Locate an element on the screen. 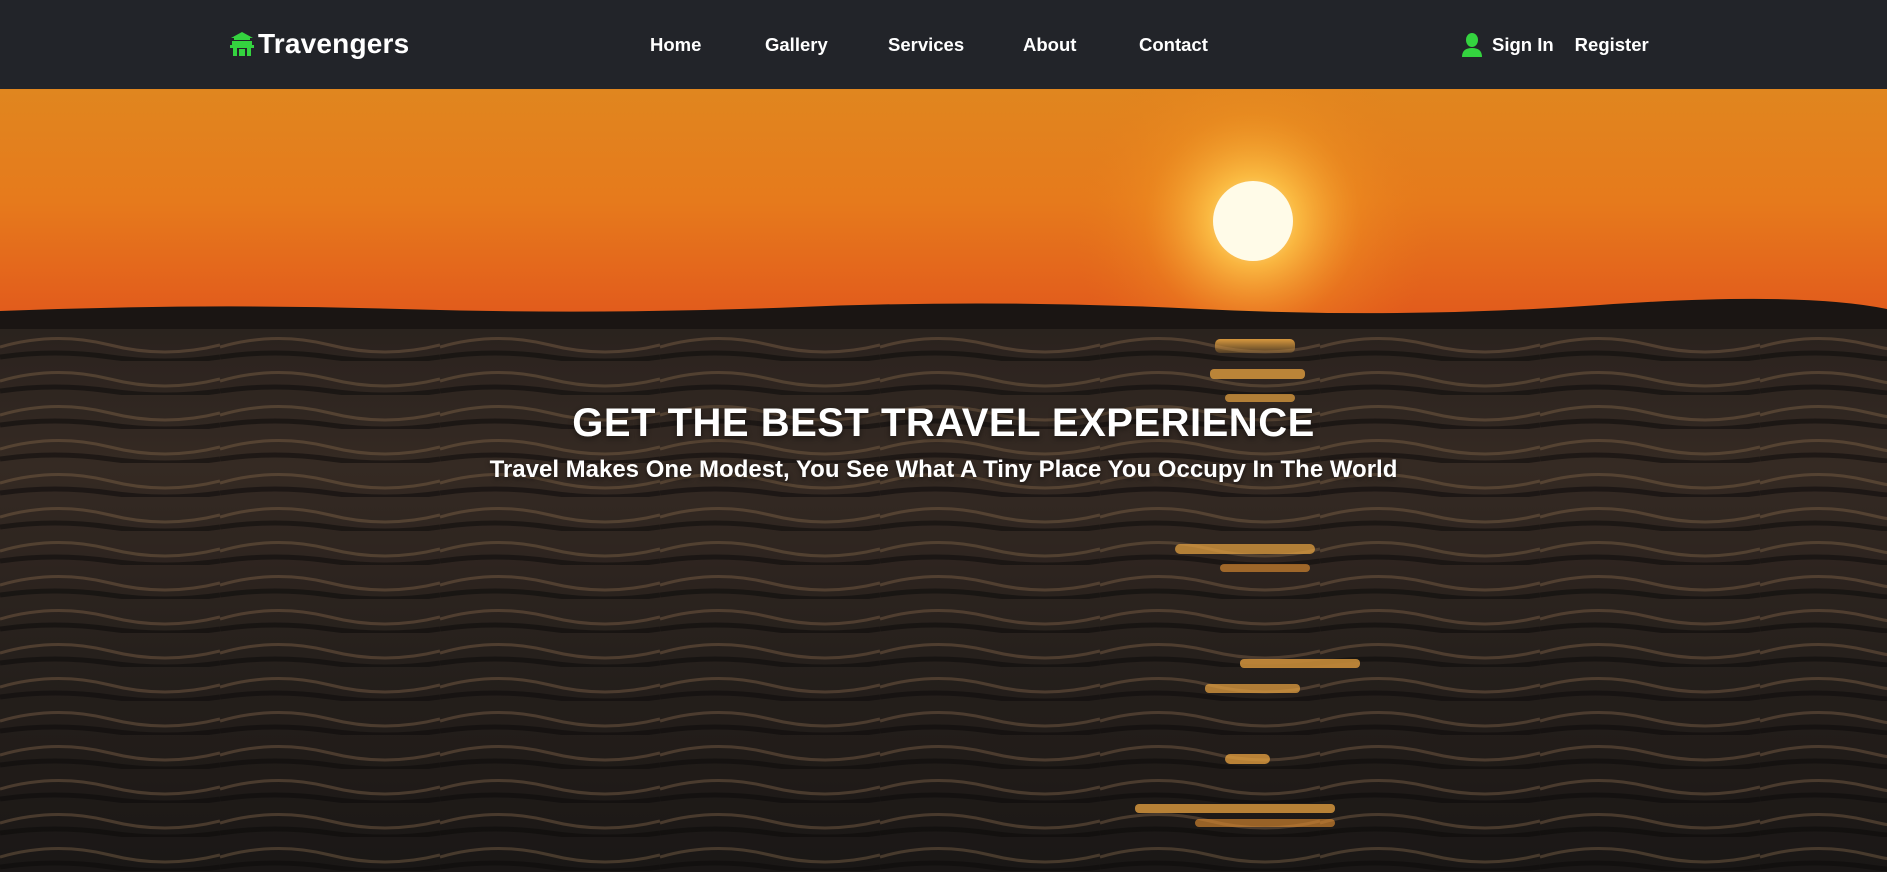 Image resolution: width=1887 pixels, height=872 pixels. sign-in-button: Sign In is located at coordinates (1507, 45).